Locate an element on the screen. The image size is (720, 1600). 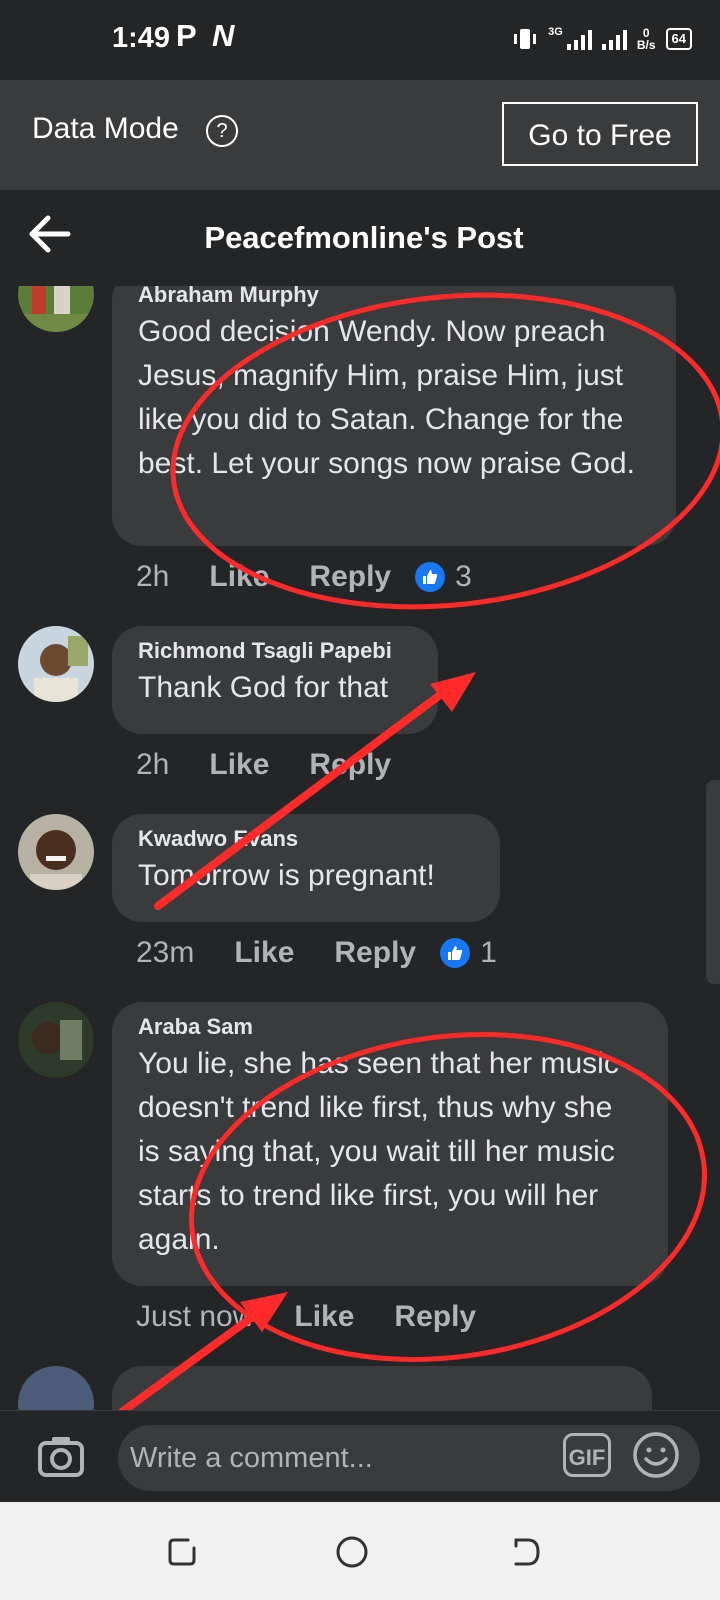
comment-text: Thank God for that is located at coordinates (263, 687).